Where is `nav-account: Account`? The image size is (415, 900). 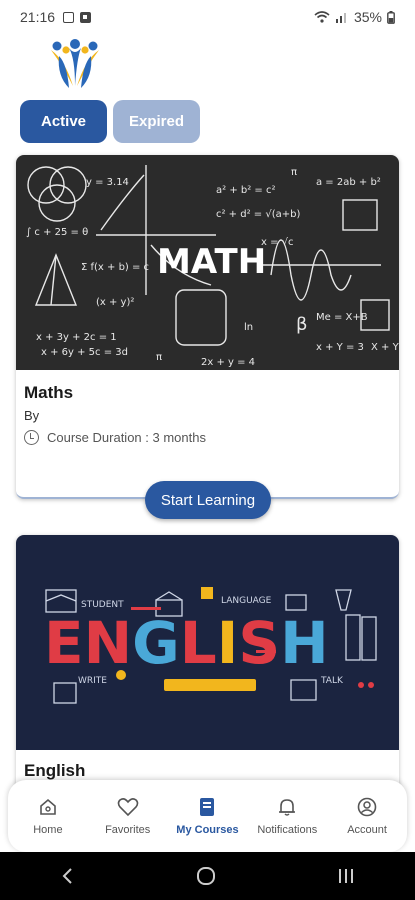 nav-account: Account is located at coordinates (367, 816).